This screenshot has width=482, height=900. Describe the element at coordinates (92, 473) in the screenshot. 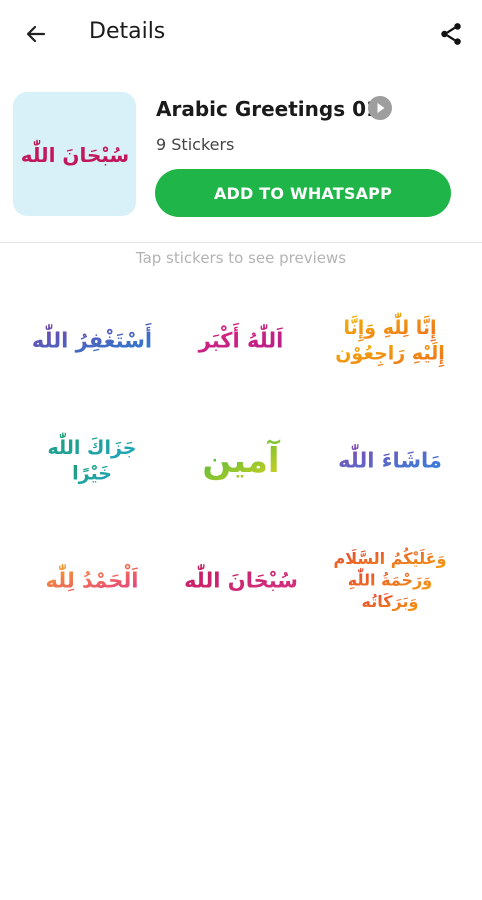

I see `sticker-text: خَيْرًا` at that location.